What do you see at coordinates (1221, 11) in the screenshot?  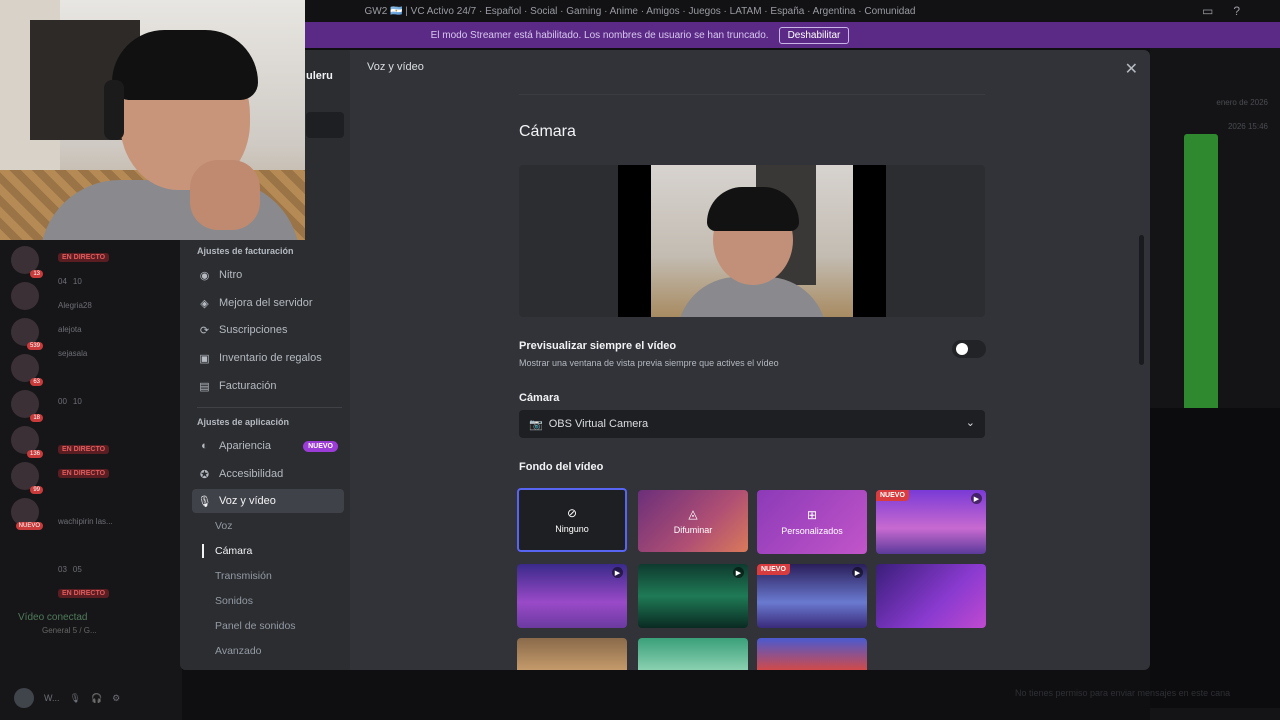 I see `titlebar-icons: ▭ ?` at bounding box center [1221, 11].